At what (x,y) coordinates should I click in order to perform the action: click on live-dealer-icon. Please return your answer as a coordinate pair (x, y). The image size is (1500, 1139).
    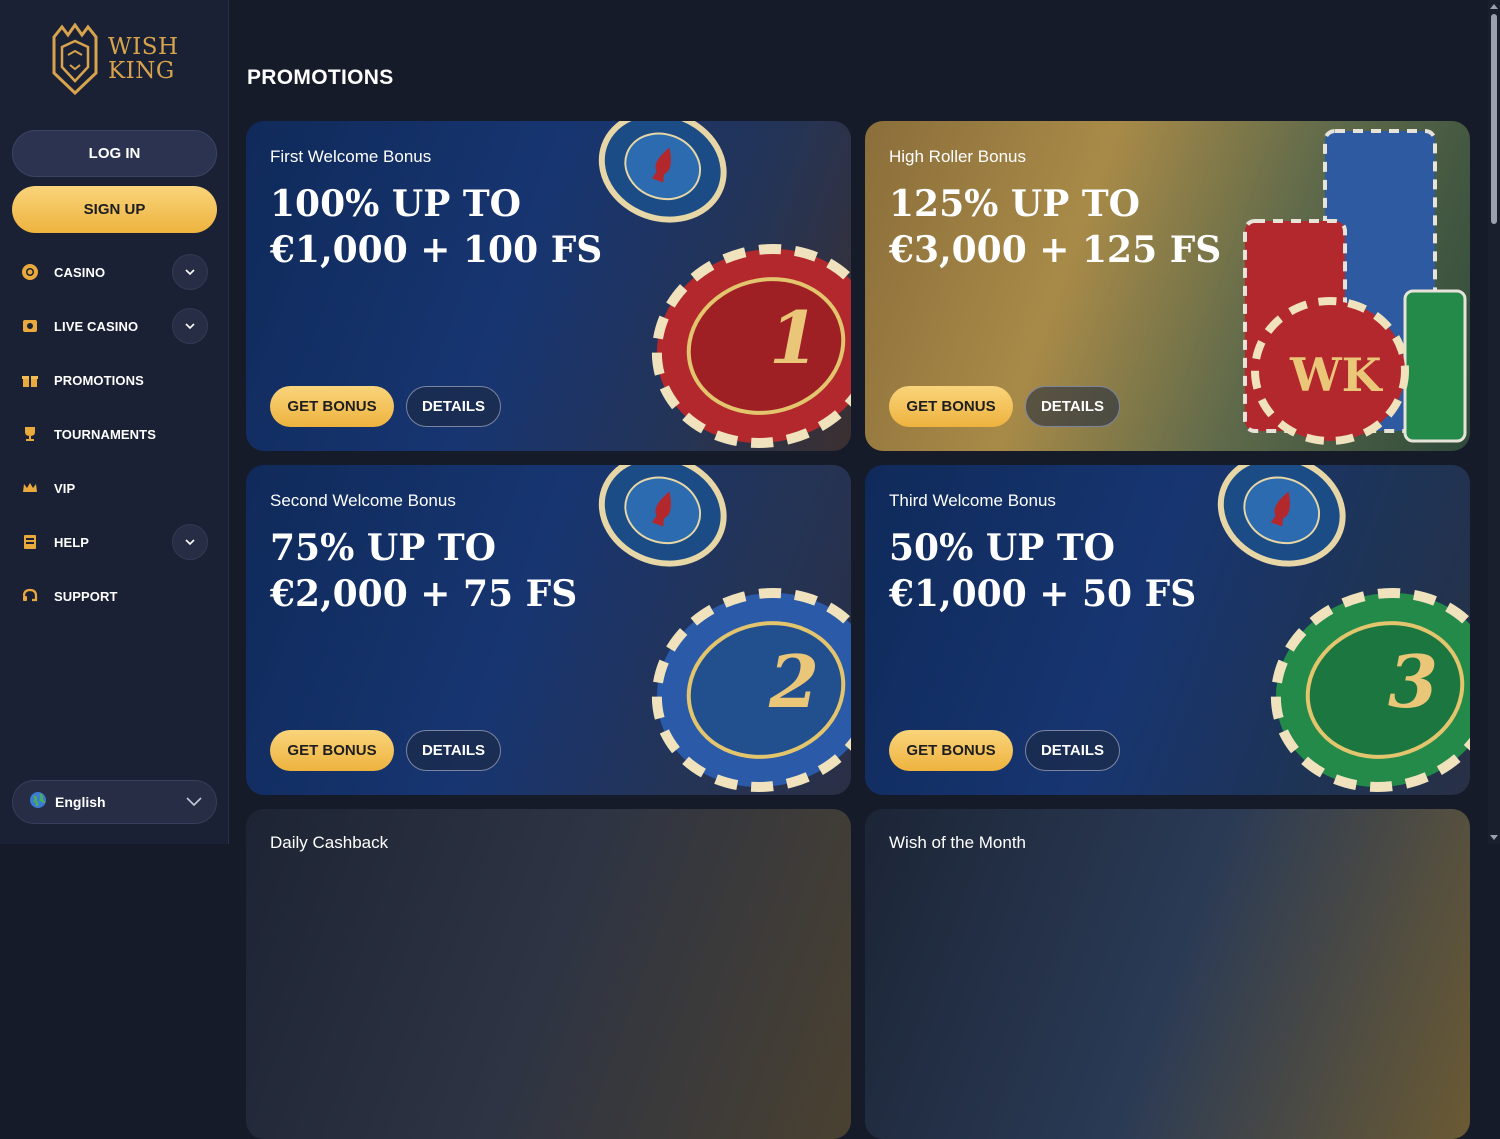
    Looking at the image, I should click on (30, 326).